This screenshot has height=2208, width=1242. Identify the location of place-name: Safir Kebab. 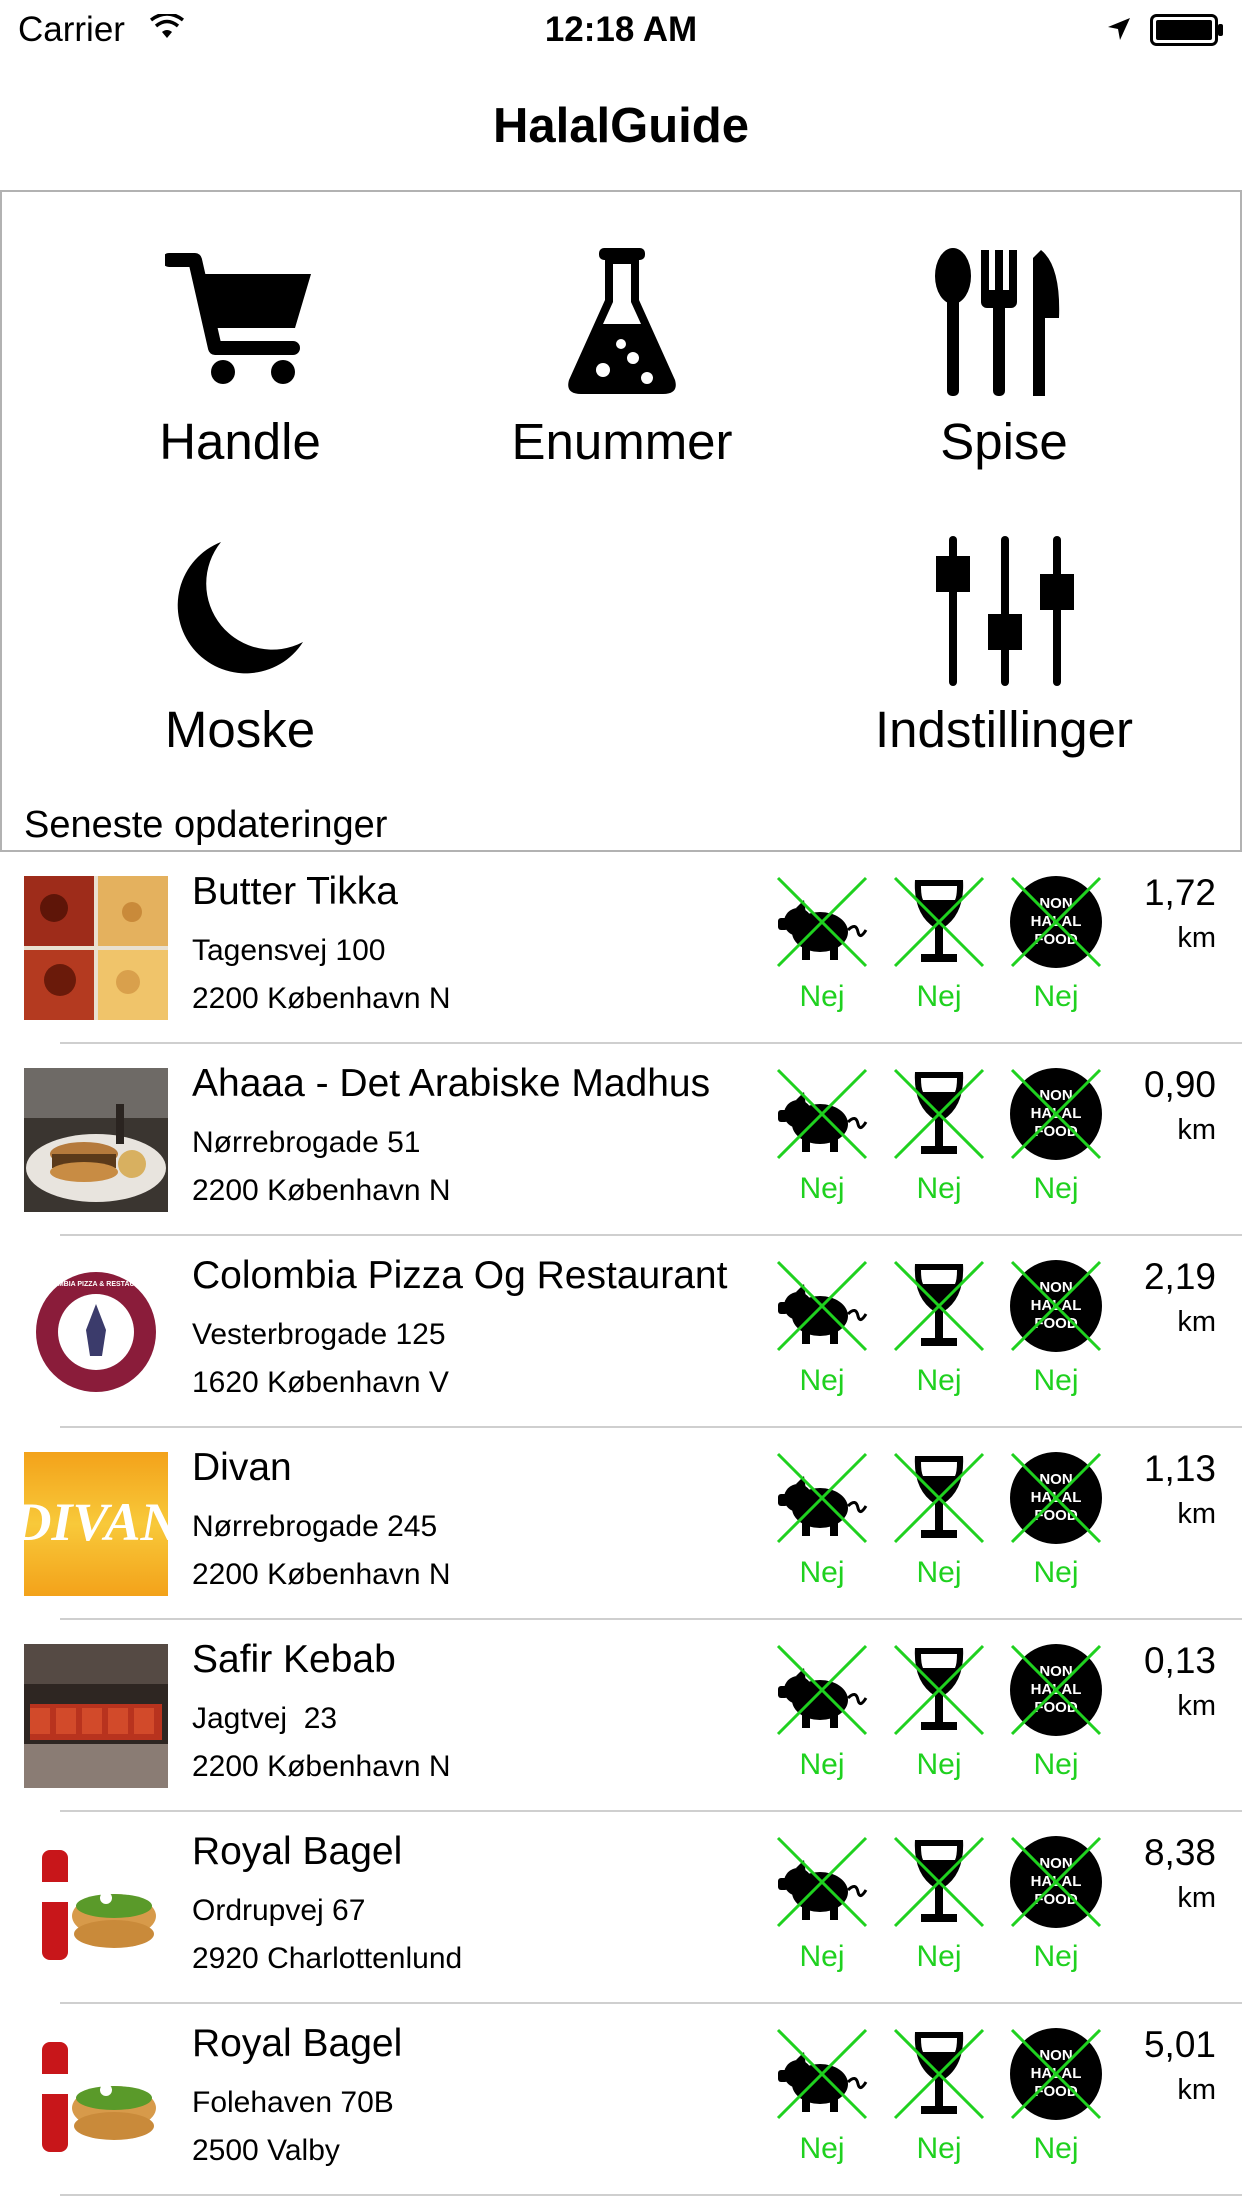
(294, 1659).